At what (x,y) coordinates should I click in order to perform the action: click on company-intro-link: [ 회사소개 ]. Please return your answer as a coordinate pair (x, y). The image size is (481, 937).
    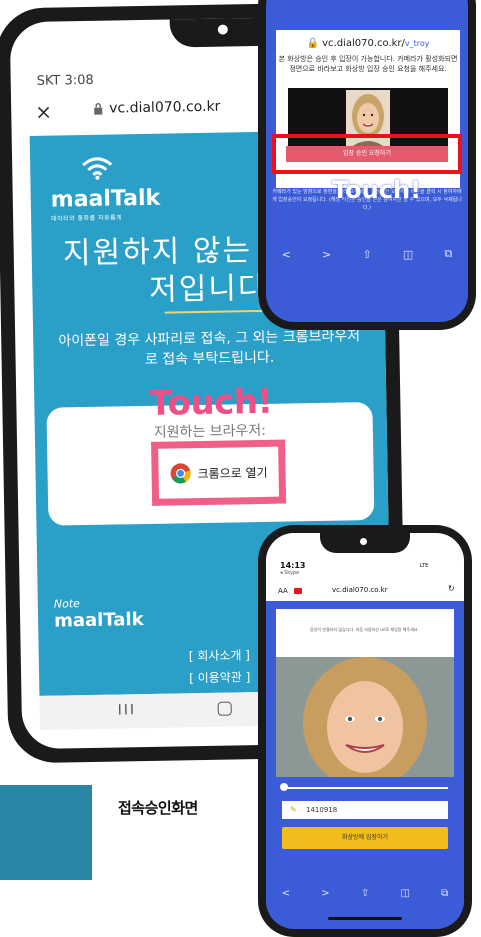
    Looking at the image, I should click on (220, 655).